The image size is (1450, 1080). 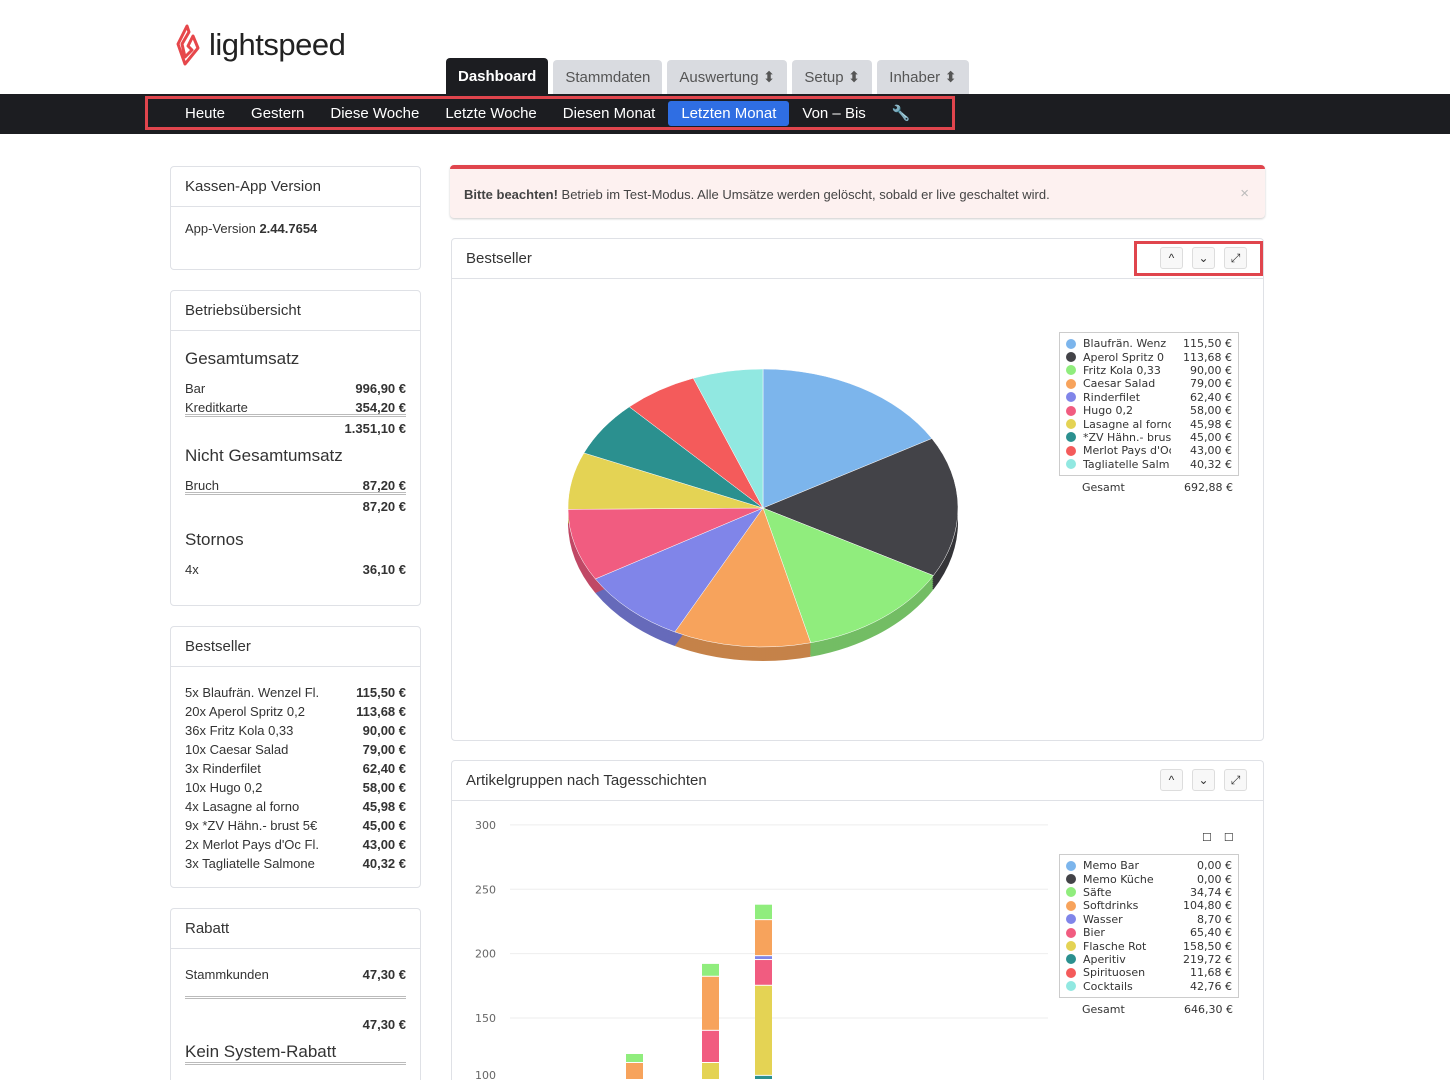 I want to click on legend-item: Memo Küche 0,00 €, so click(x=1149, y=879).